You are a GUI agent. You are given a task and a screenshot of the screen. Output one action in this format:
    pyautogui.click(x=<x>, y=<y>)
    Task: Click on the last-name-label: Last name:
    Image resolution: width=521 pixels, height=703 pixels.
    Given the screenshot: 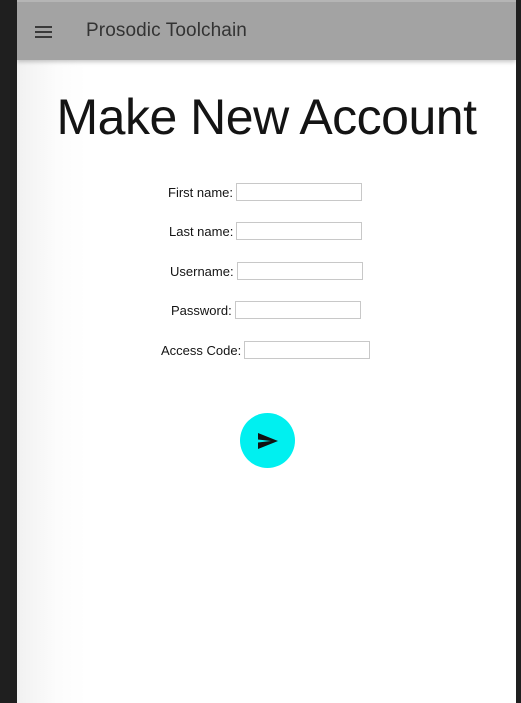 What is the action you would take?
    pyautogui.click(x=201, y=231)
    